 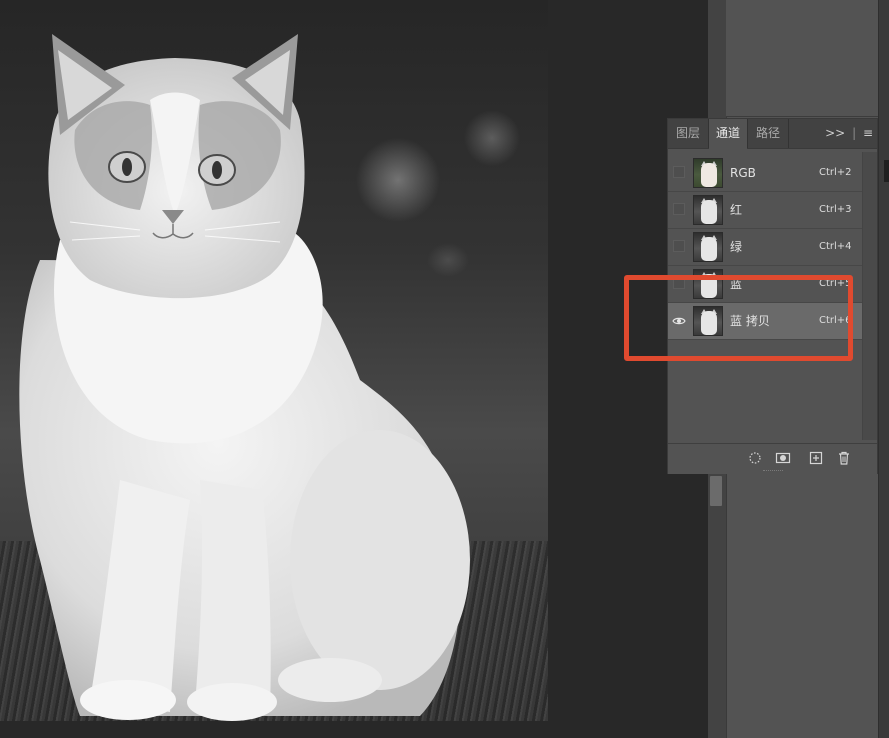 What do you see at coordinates (886, 171) in the screenshot?
I see `dock-collapse-handle` at bounding box center [886, 171].